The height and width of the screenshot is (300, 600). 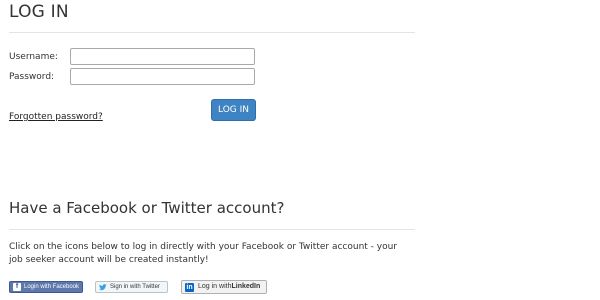 I want to click on title-divider, so click(x=212, y=32).